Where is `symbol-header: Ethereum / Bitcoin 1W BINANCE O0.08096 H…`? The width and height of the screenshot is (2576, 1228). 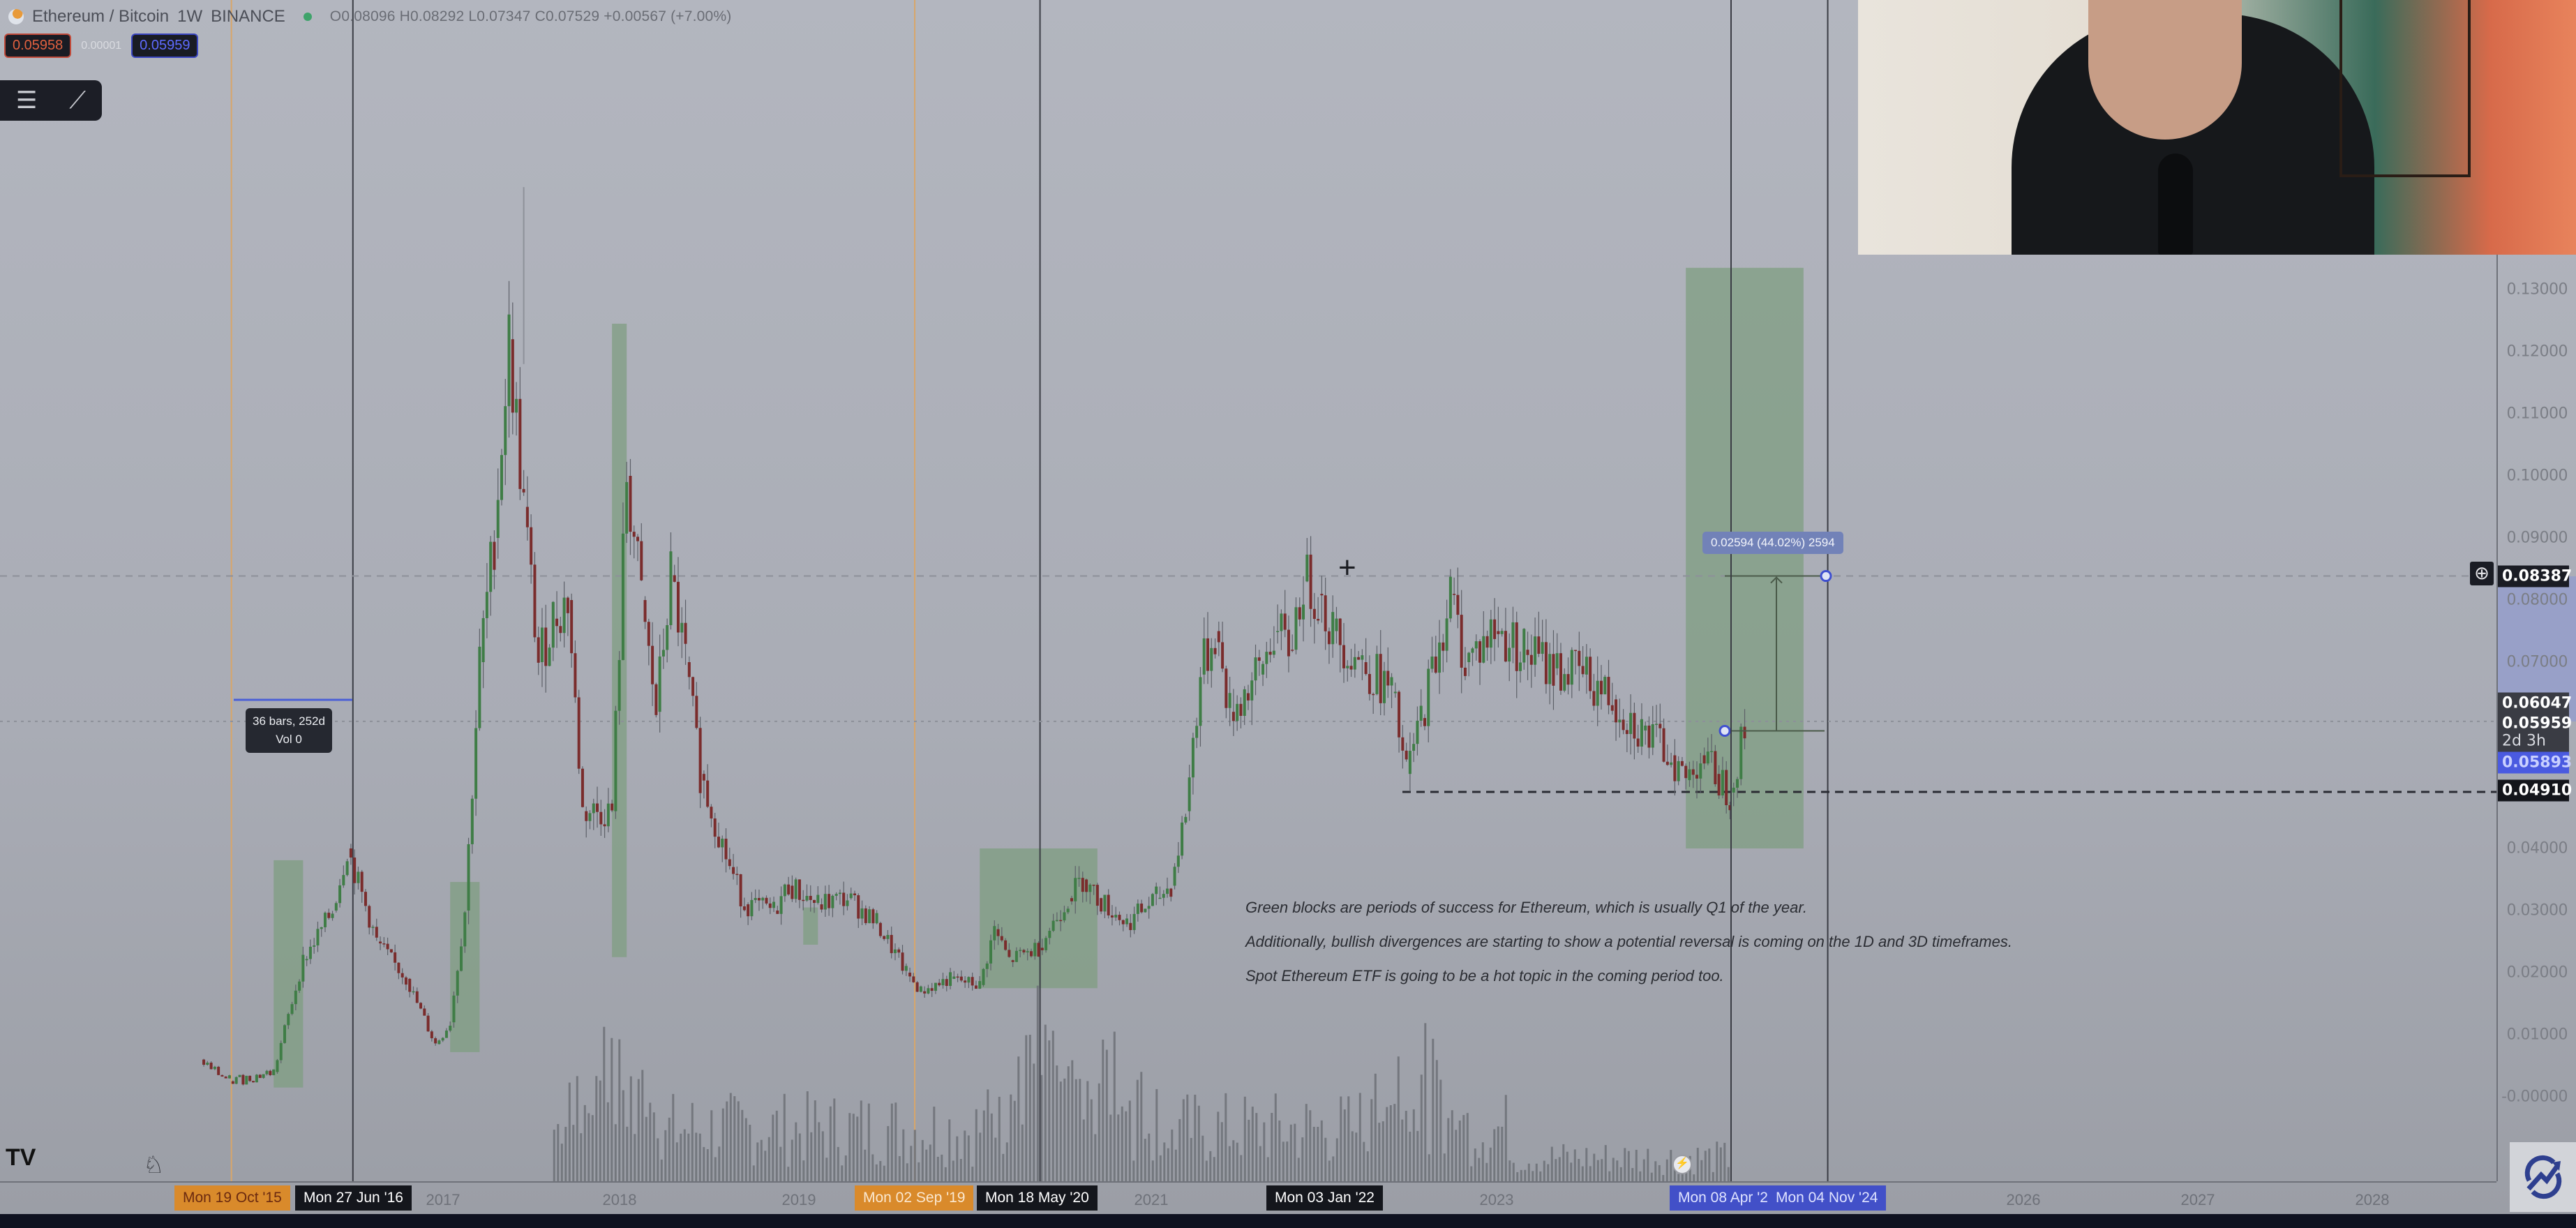
symbol-header: Ethereum / Bitcoin 1W BINANCE O0.08096 H… is located at coordinates (370, 17).